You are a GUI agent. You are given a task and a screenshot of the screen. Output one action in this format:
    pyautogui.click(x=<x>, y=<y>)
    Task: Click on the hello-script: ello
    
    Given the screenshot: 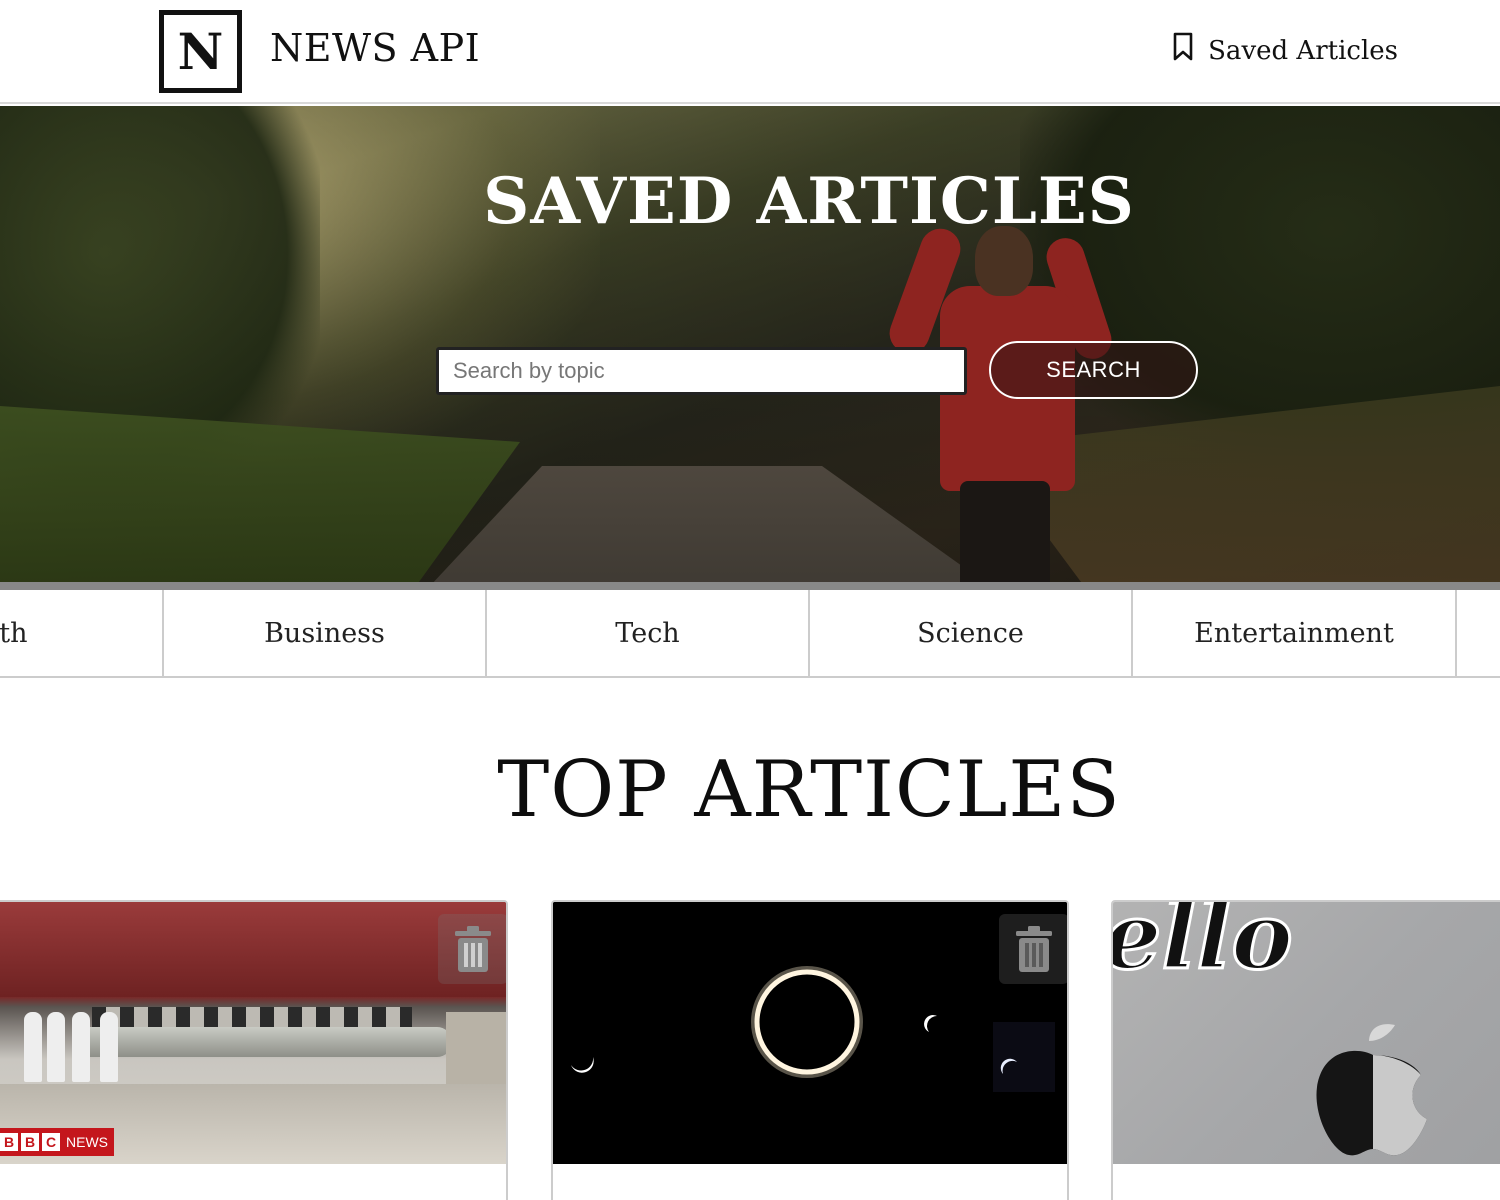 What is the action you would take?
    pyautogui.click(x=1203, y=947)
    